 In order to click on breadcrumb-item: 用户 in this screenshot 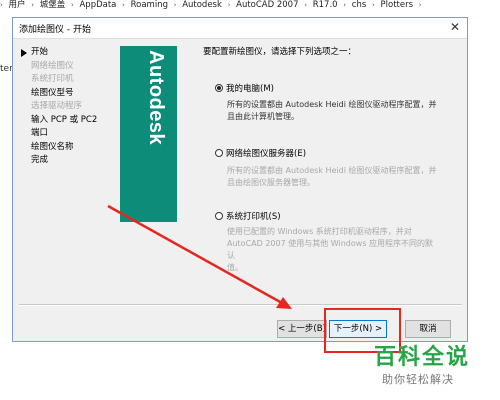, I will do `click(17, 5)`.